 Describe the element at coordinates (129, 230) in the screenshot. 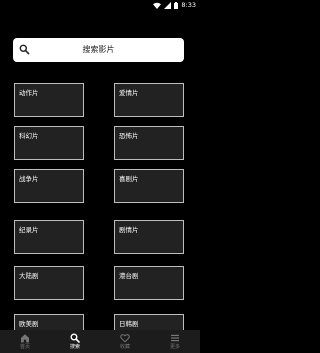

I see `category-label: 剧情片` at that location.